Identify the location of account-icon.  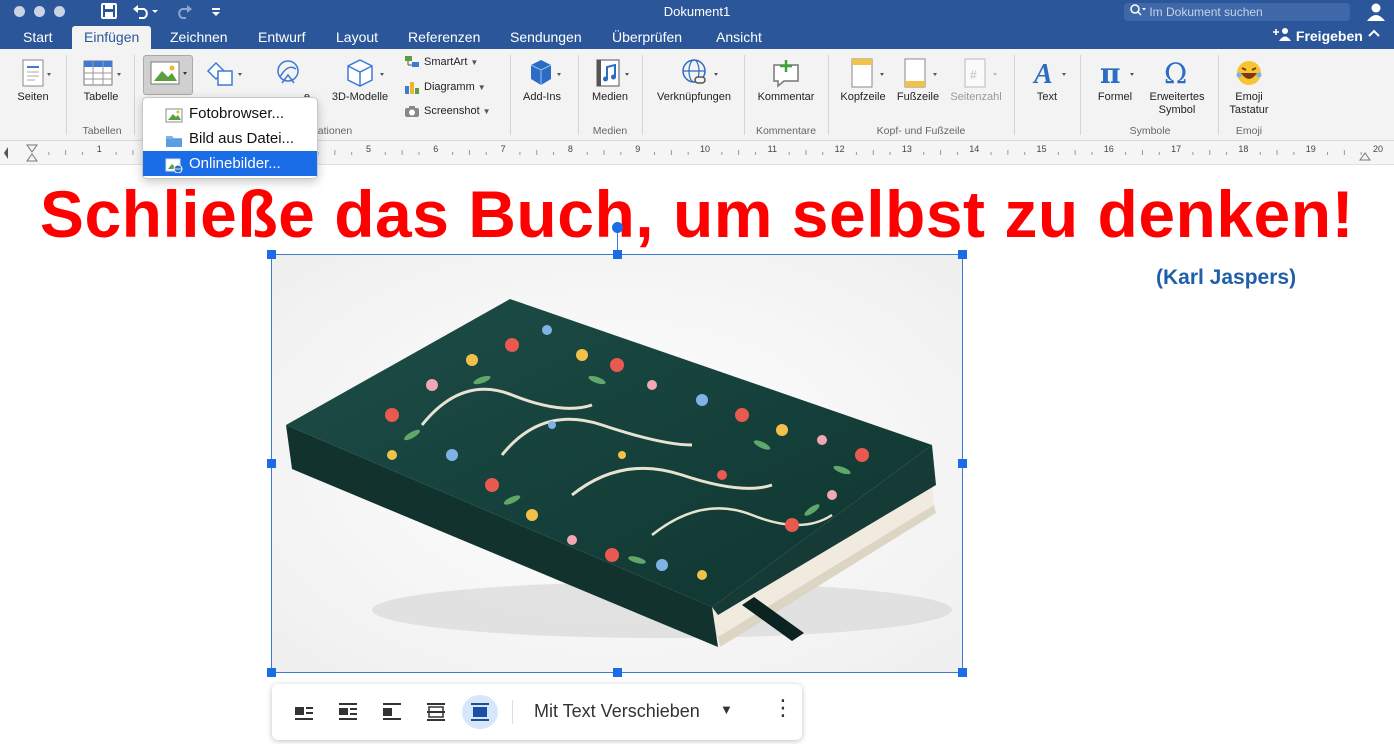
(1376, 14).